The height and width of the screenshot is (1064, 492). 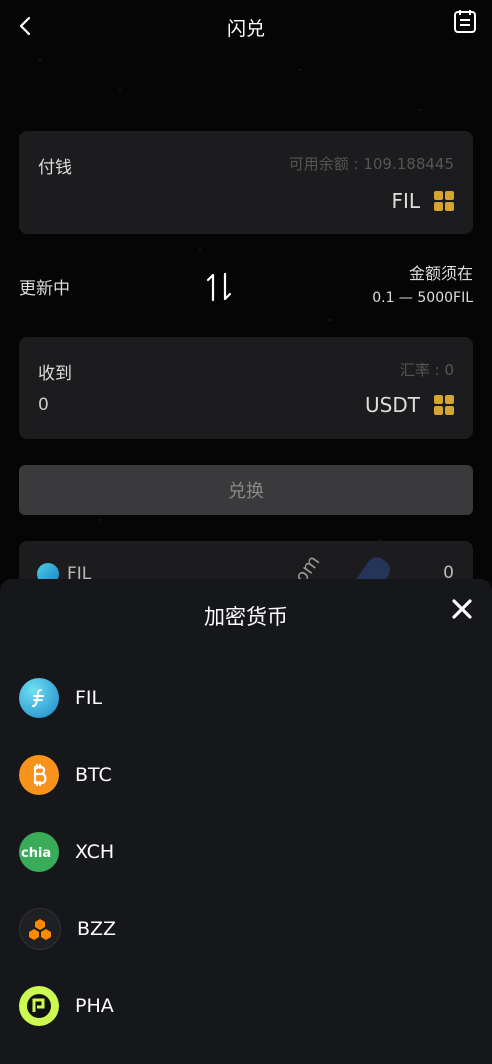 I want to click on receive-label: 收到, so click(x=55, y=374).